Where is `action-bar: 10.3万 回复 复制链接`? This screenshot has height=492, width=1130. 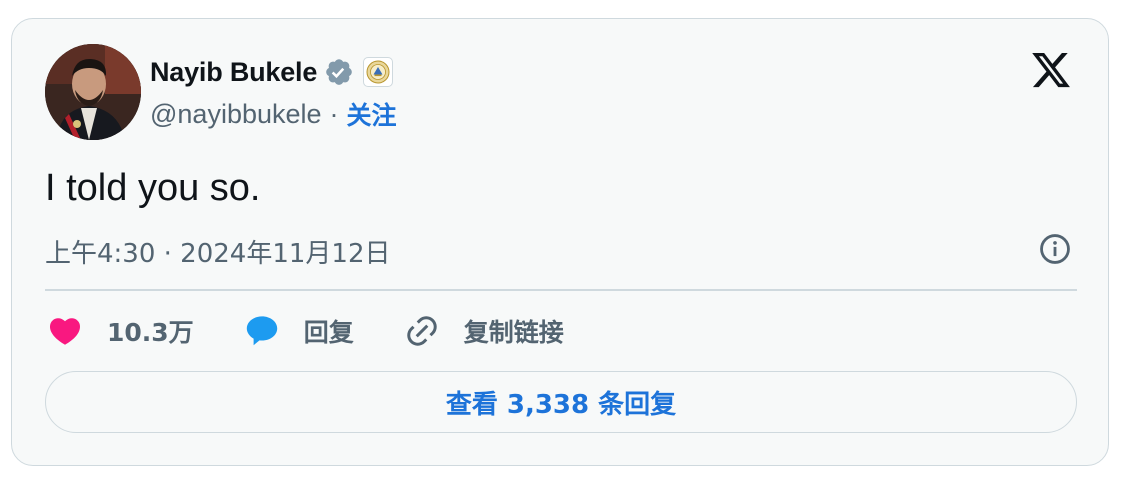
action-bar: 10.3万 回复 复制链接 is located at coordinates (328, 331).